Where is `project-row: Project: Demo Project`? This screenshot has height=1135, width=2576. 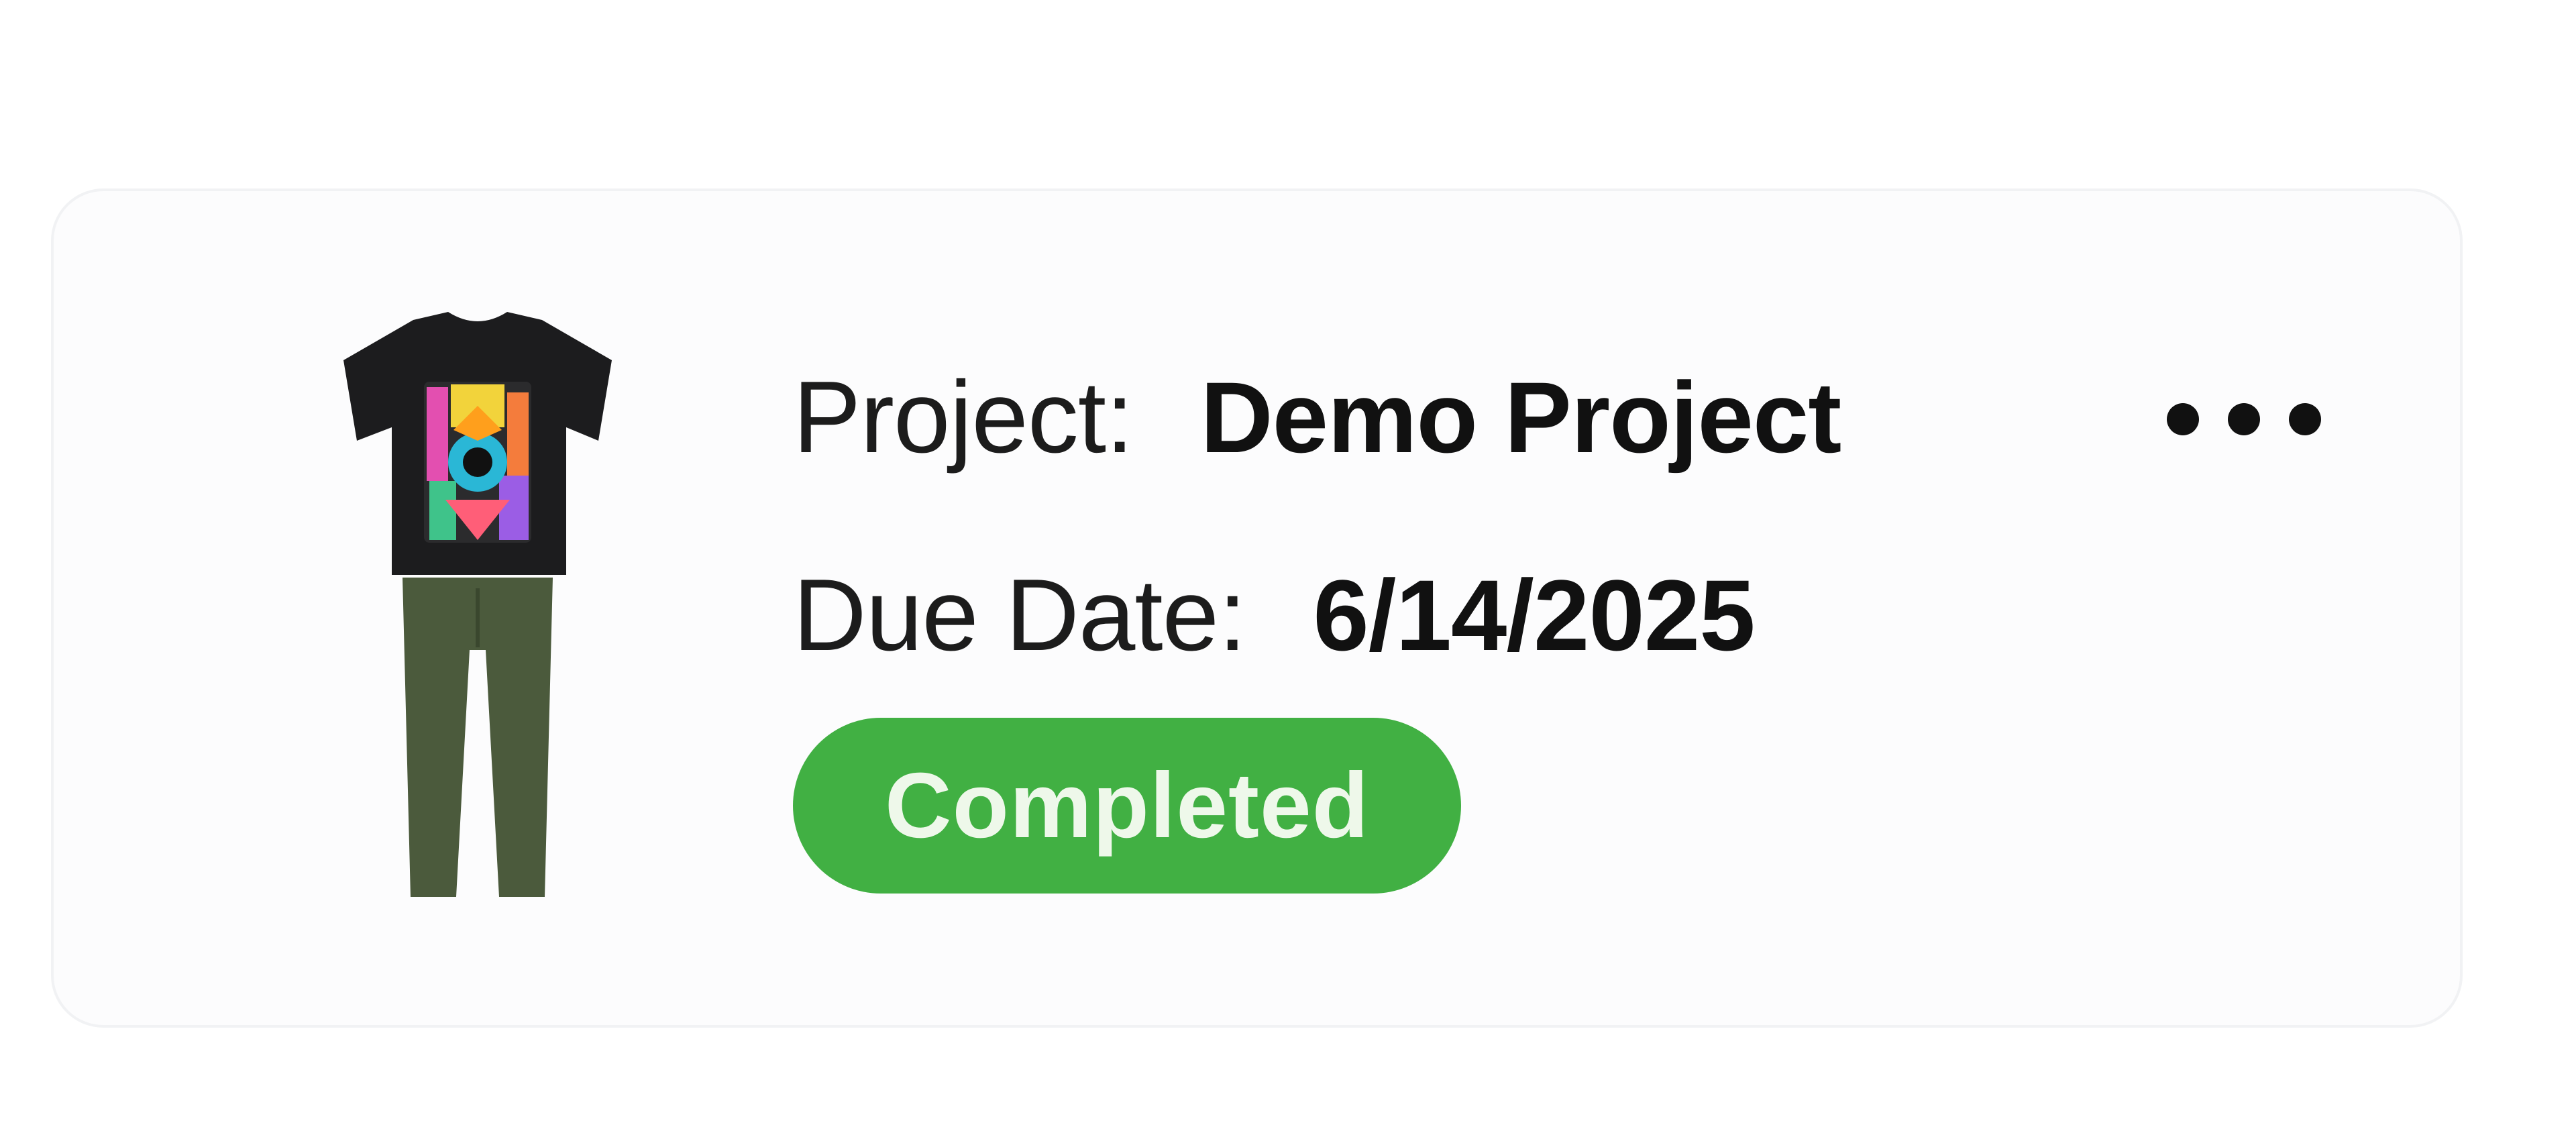 project-row: Project: Demo Project is located at coordinates (1317, 417).